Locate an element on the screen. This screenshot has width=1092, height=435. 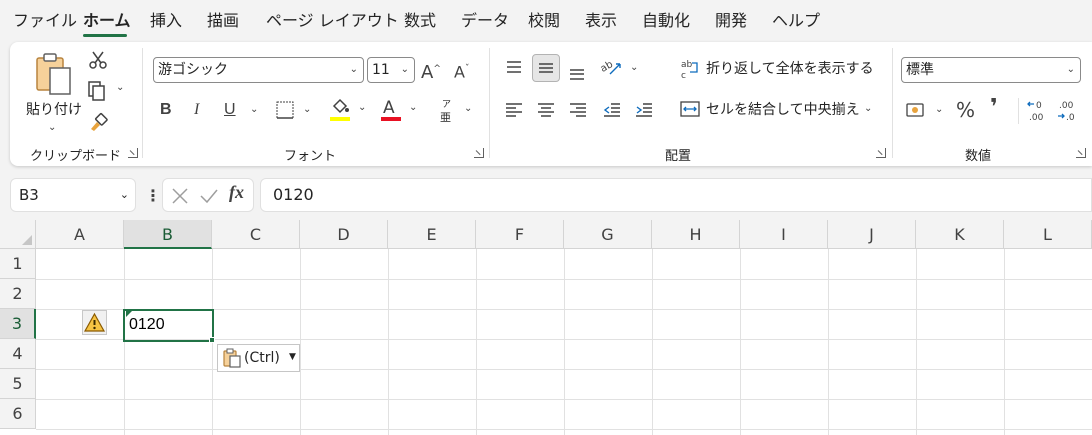
name-box: B3 ⌄ is located at coordinates (73, 195).